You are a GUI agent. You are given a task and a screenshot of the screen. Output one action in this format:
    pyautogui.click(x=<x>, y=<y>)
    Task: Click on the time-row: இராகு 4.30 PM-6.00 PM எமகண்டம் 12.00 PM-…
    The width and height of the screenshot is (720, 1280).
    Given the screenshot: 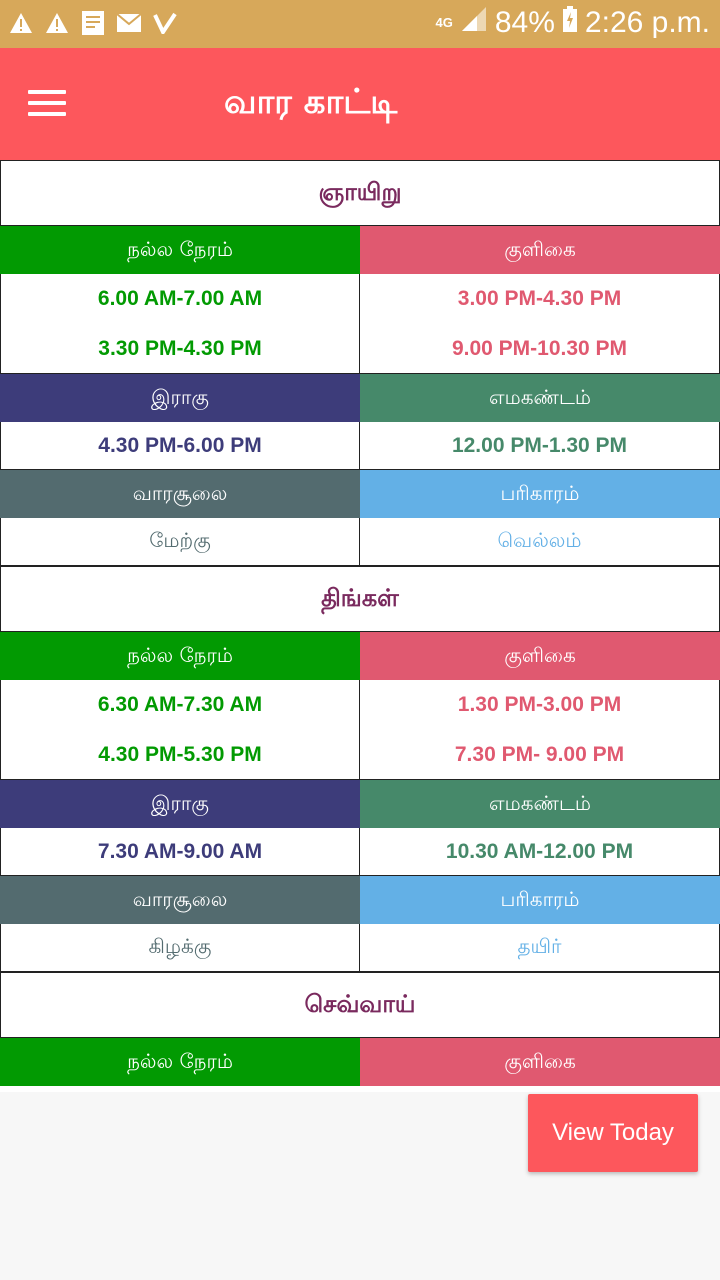 What is the action you would take?
    pyautogui.click(x=360, y=422)
    